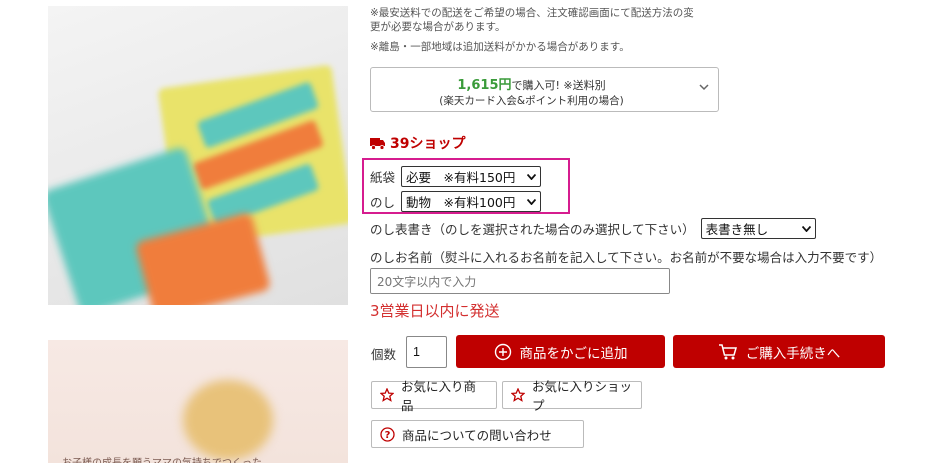 The width and height of the screenshot is (933, 463). Describe the element at coordinates (737, 229) in the screenshot. I see `noshi-title-value: 表書き無し` at that location.